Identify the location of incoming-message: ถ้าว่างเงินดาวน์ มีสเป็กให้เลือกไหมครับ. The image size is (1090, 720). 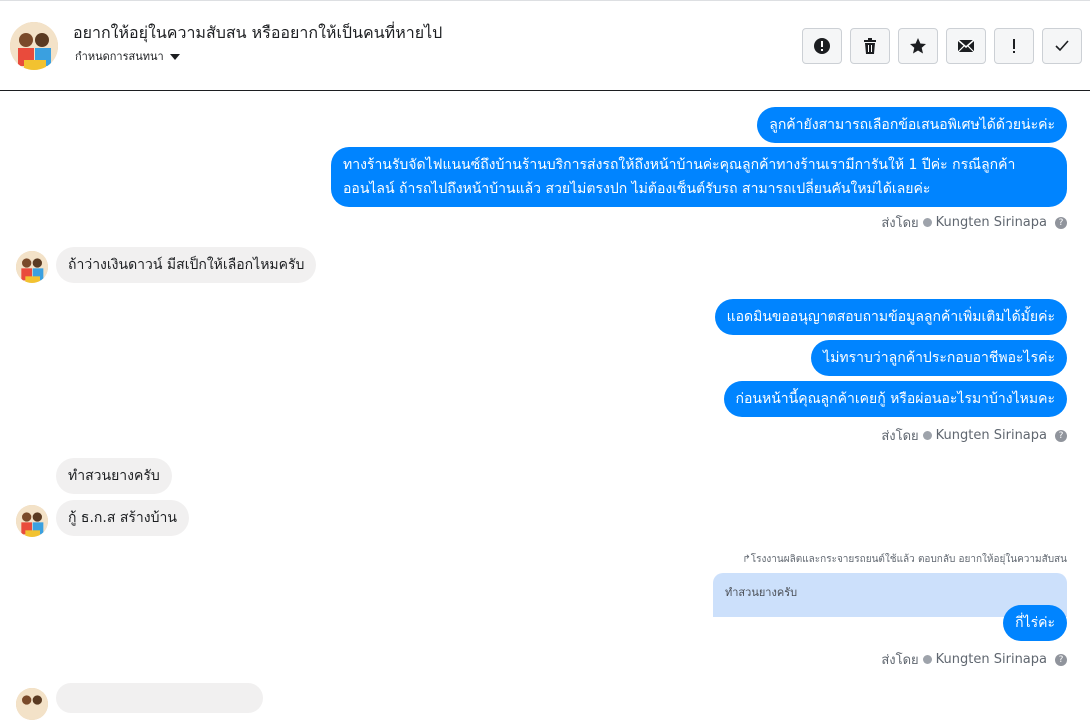
(186, 265).